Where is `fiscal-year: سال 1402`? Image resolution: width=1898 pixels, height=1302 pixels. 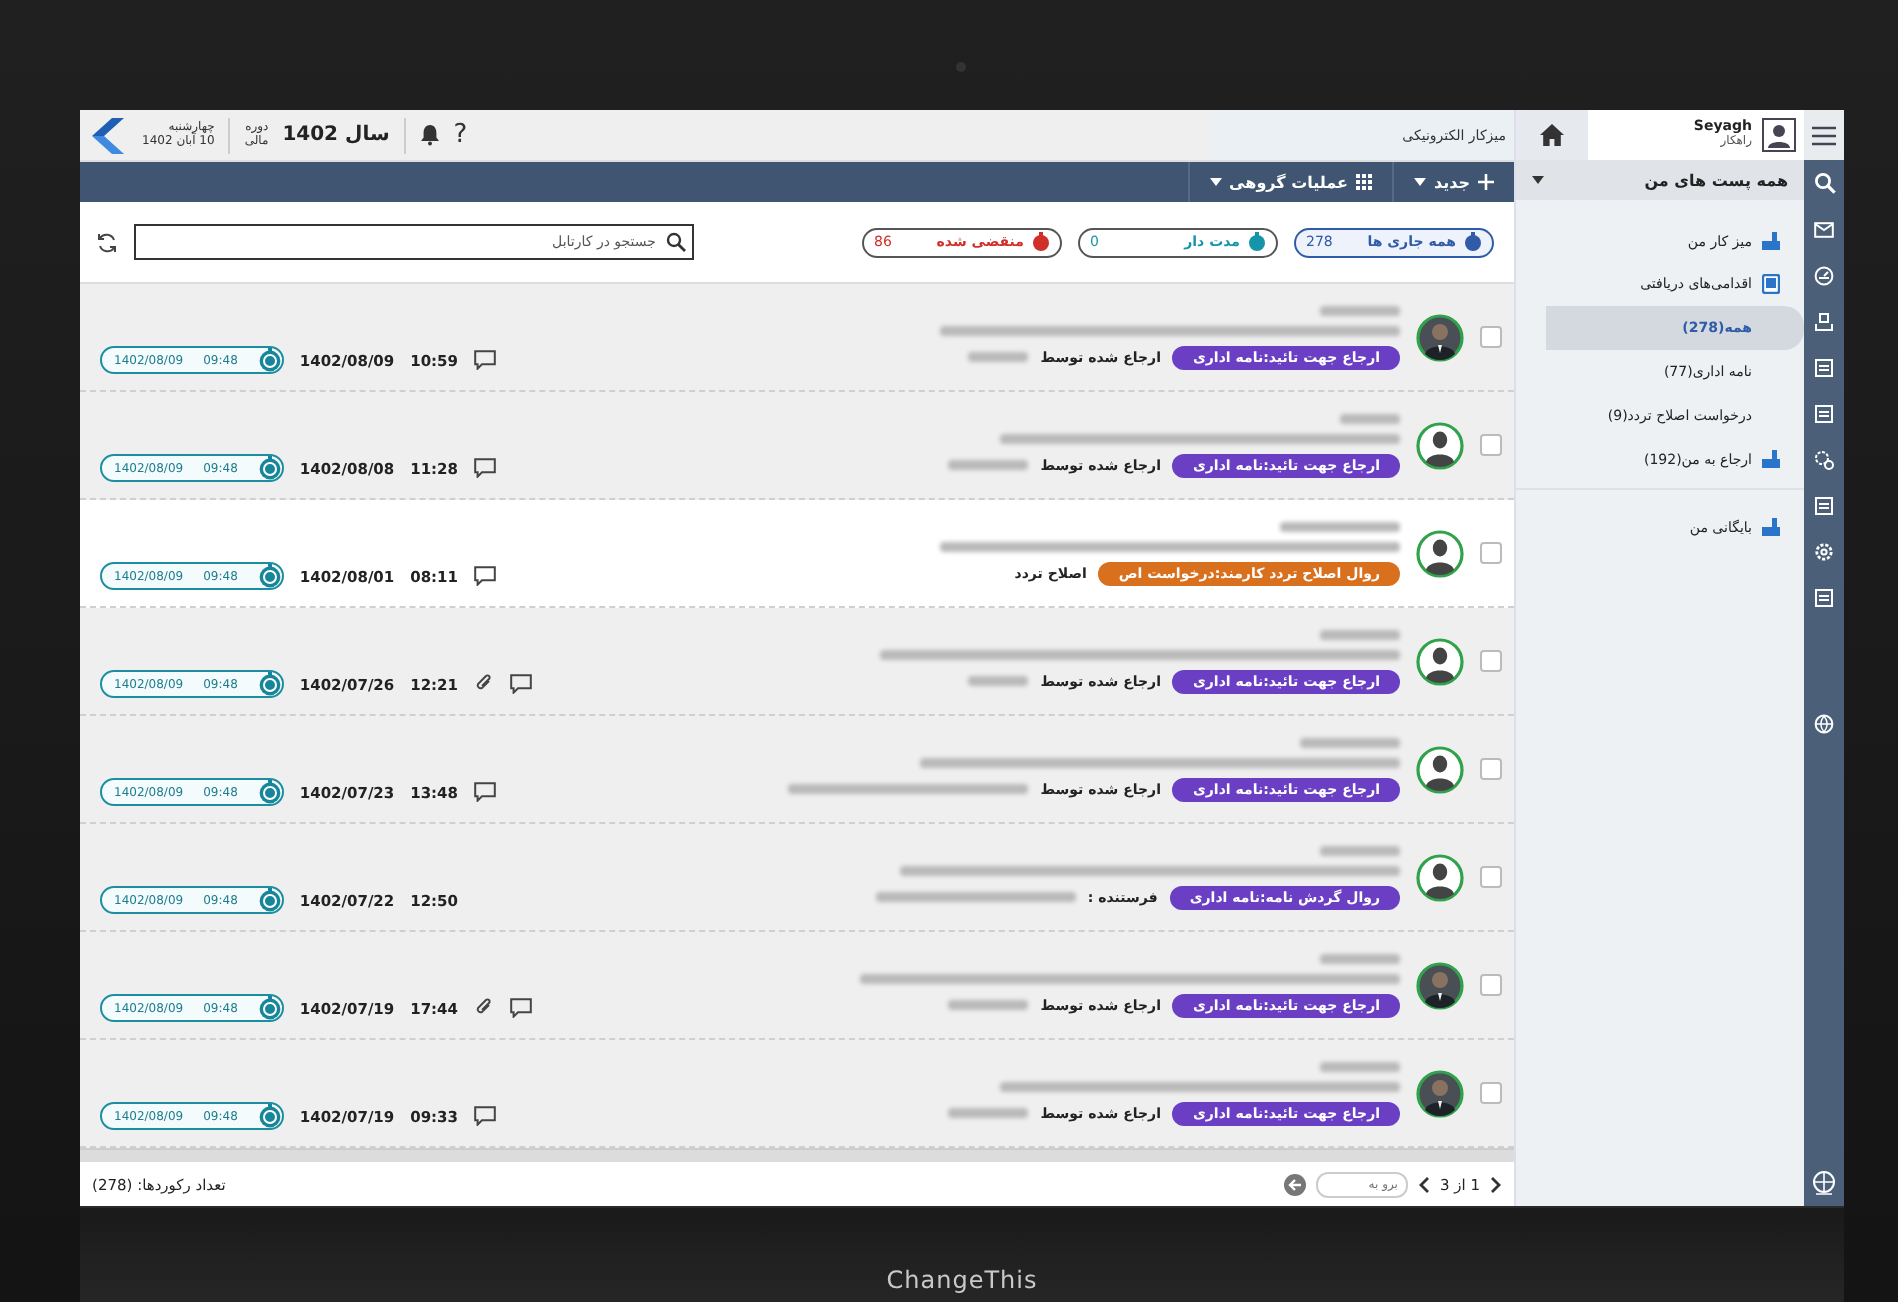
fiscal-year: سال 1402 is located at coordinates (336, 135).